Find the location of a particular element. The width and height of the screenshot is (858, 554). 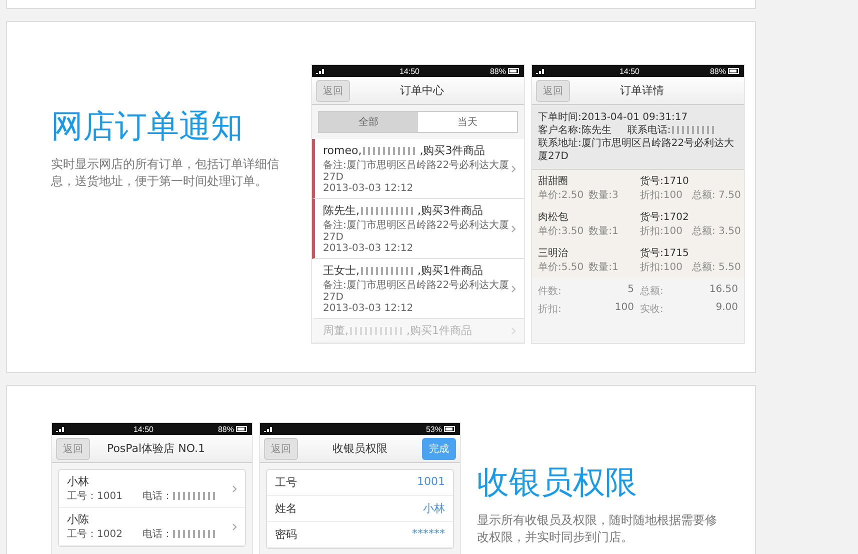

item-price: 单价:3.50 数量:1 is located at coordinates (579, 231).